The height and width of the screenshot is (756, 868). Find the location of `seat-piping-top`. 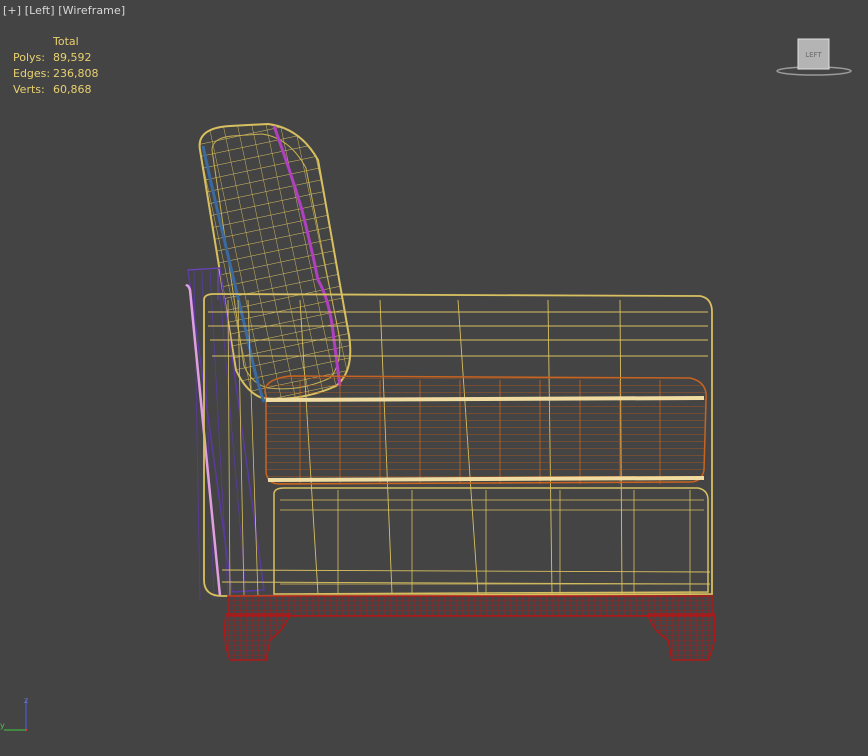

seat-piping-top is located at coordinates (485, 399).